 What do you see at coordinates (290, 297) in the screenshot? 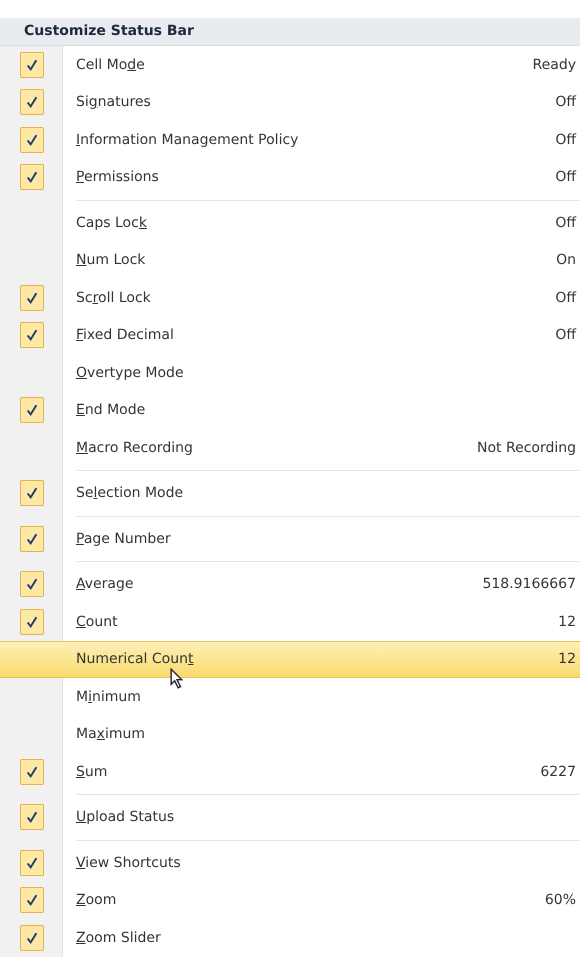
I see `menu-item: Scroll Lock Off` at bounding box center [290, 297].